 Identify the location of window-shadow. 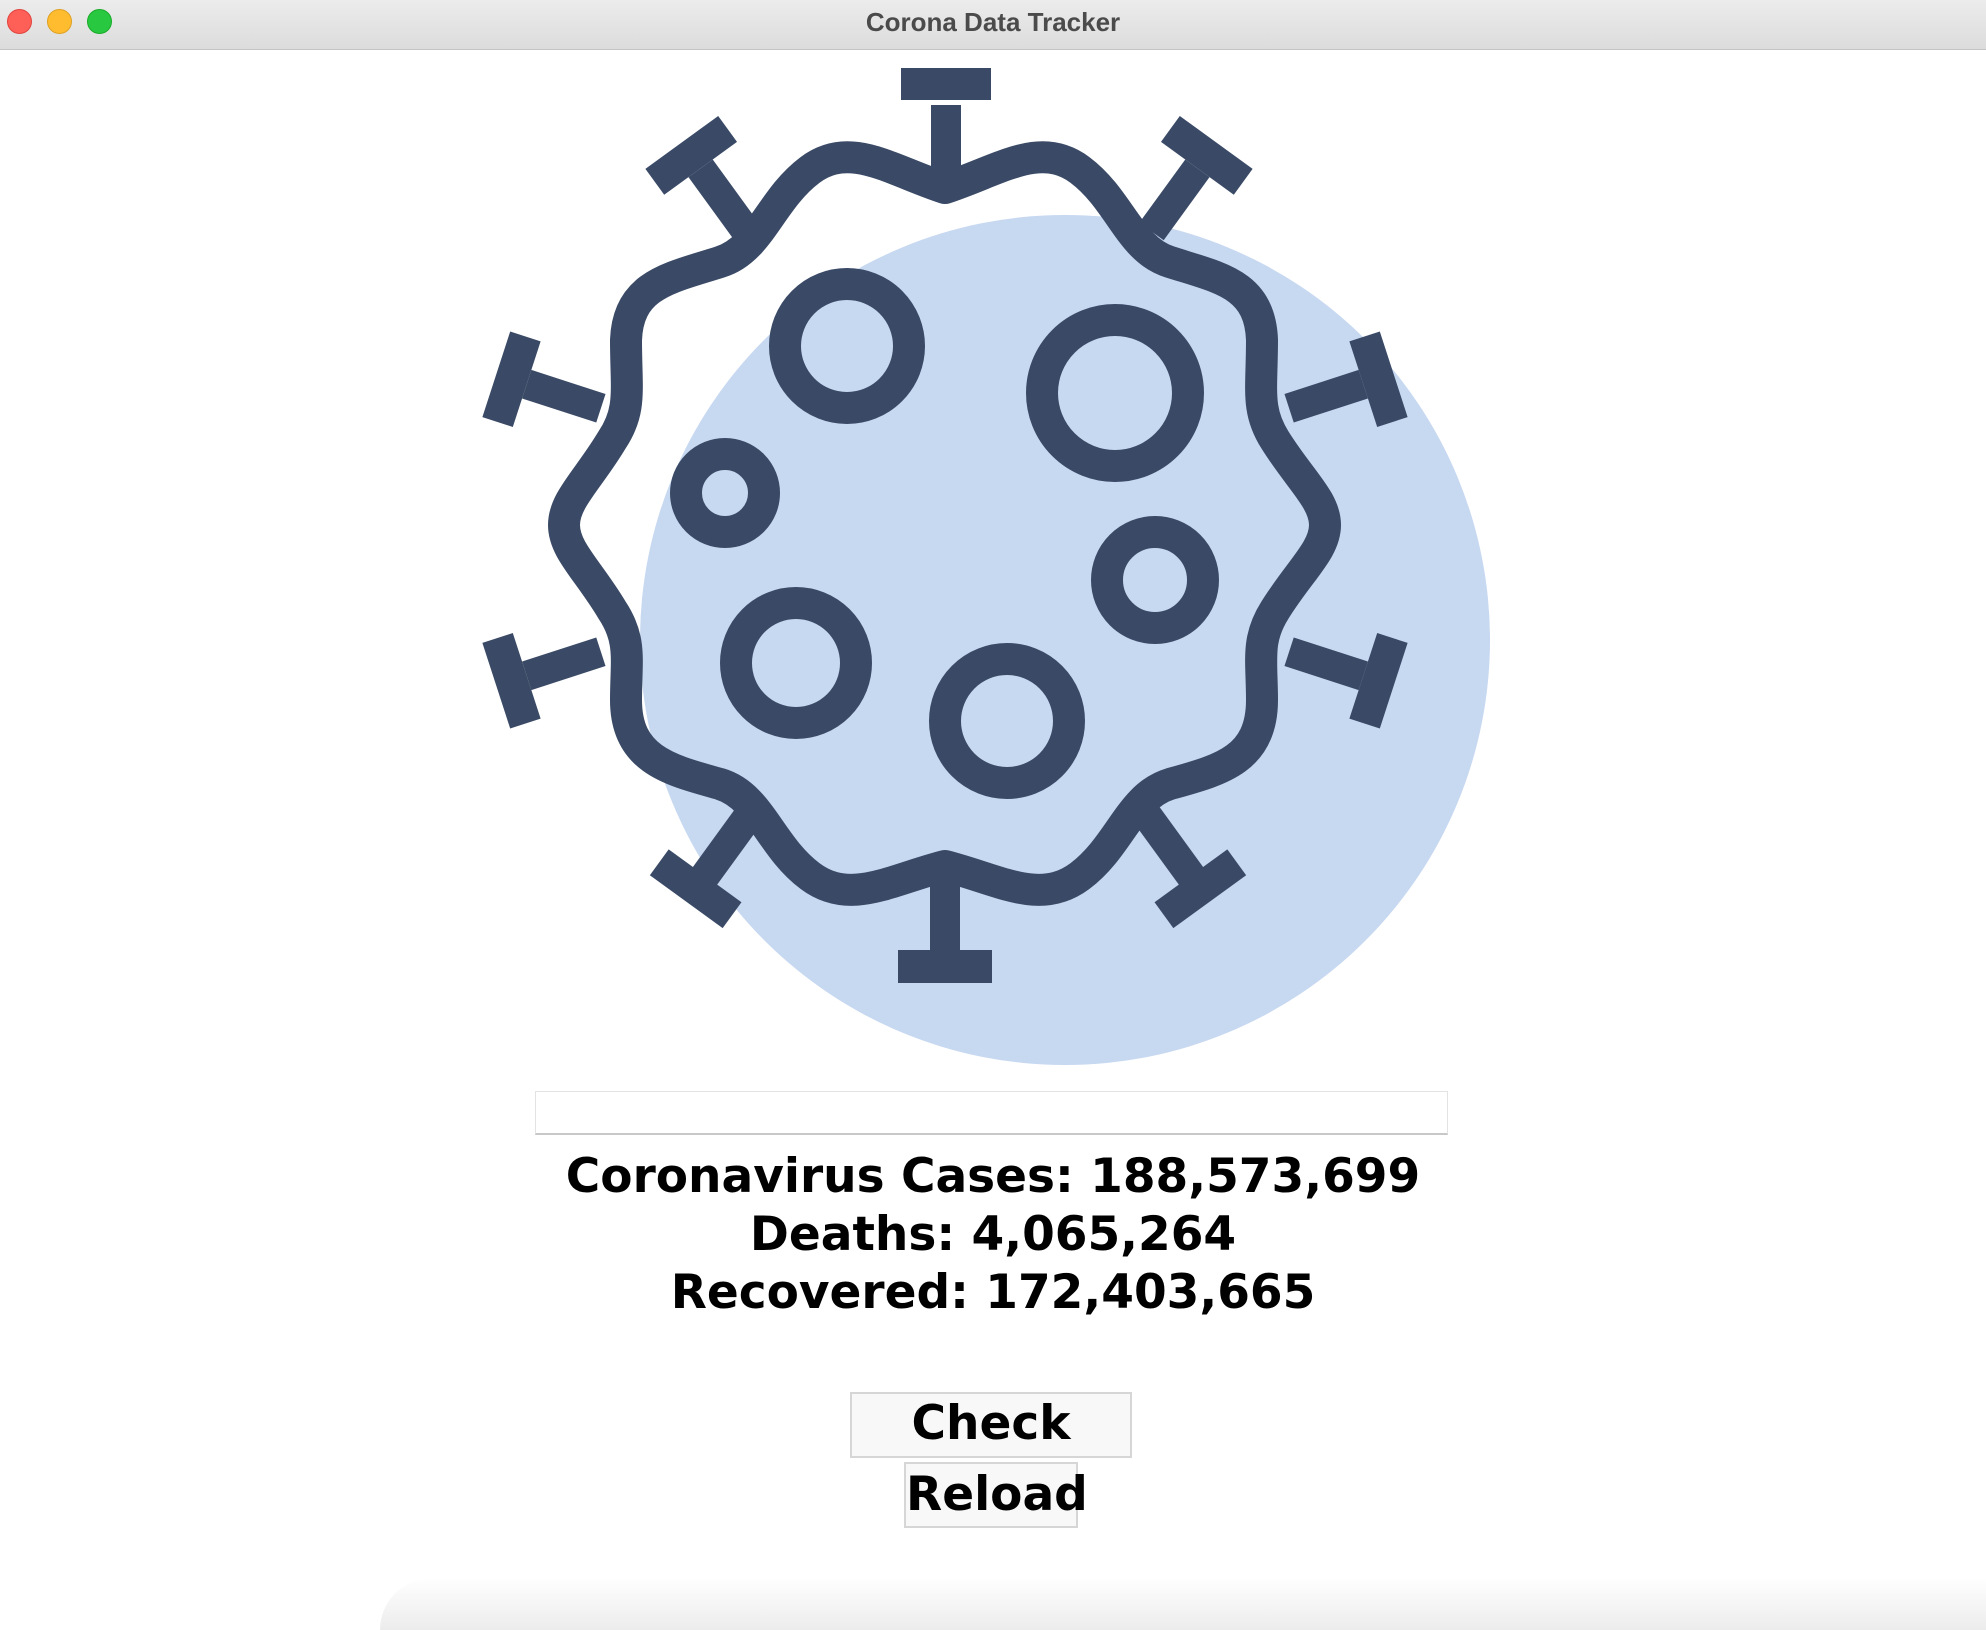
(1183, 1604).